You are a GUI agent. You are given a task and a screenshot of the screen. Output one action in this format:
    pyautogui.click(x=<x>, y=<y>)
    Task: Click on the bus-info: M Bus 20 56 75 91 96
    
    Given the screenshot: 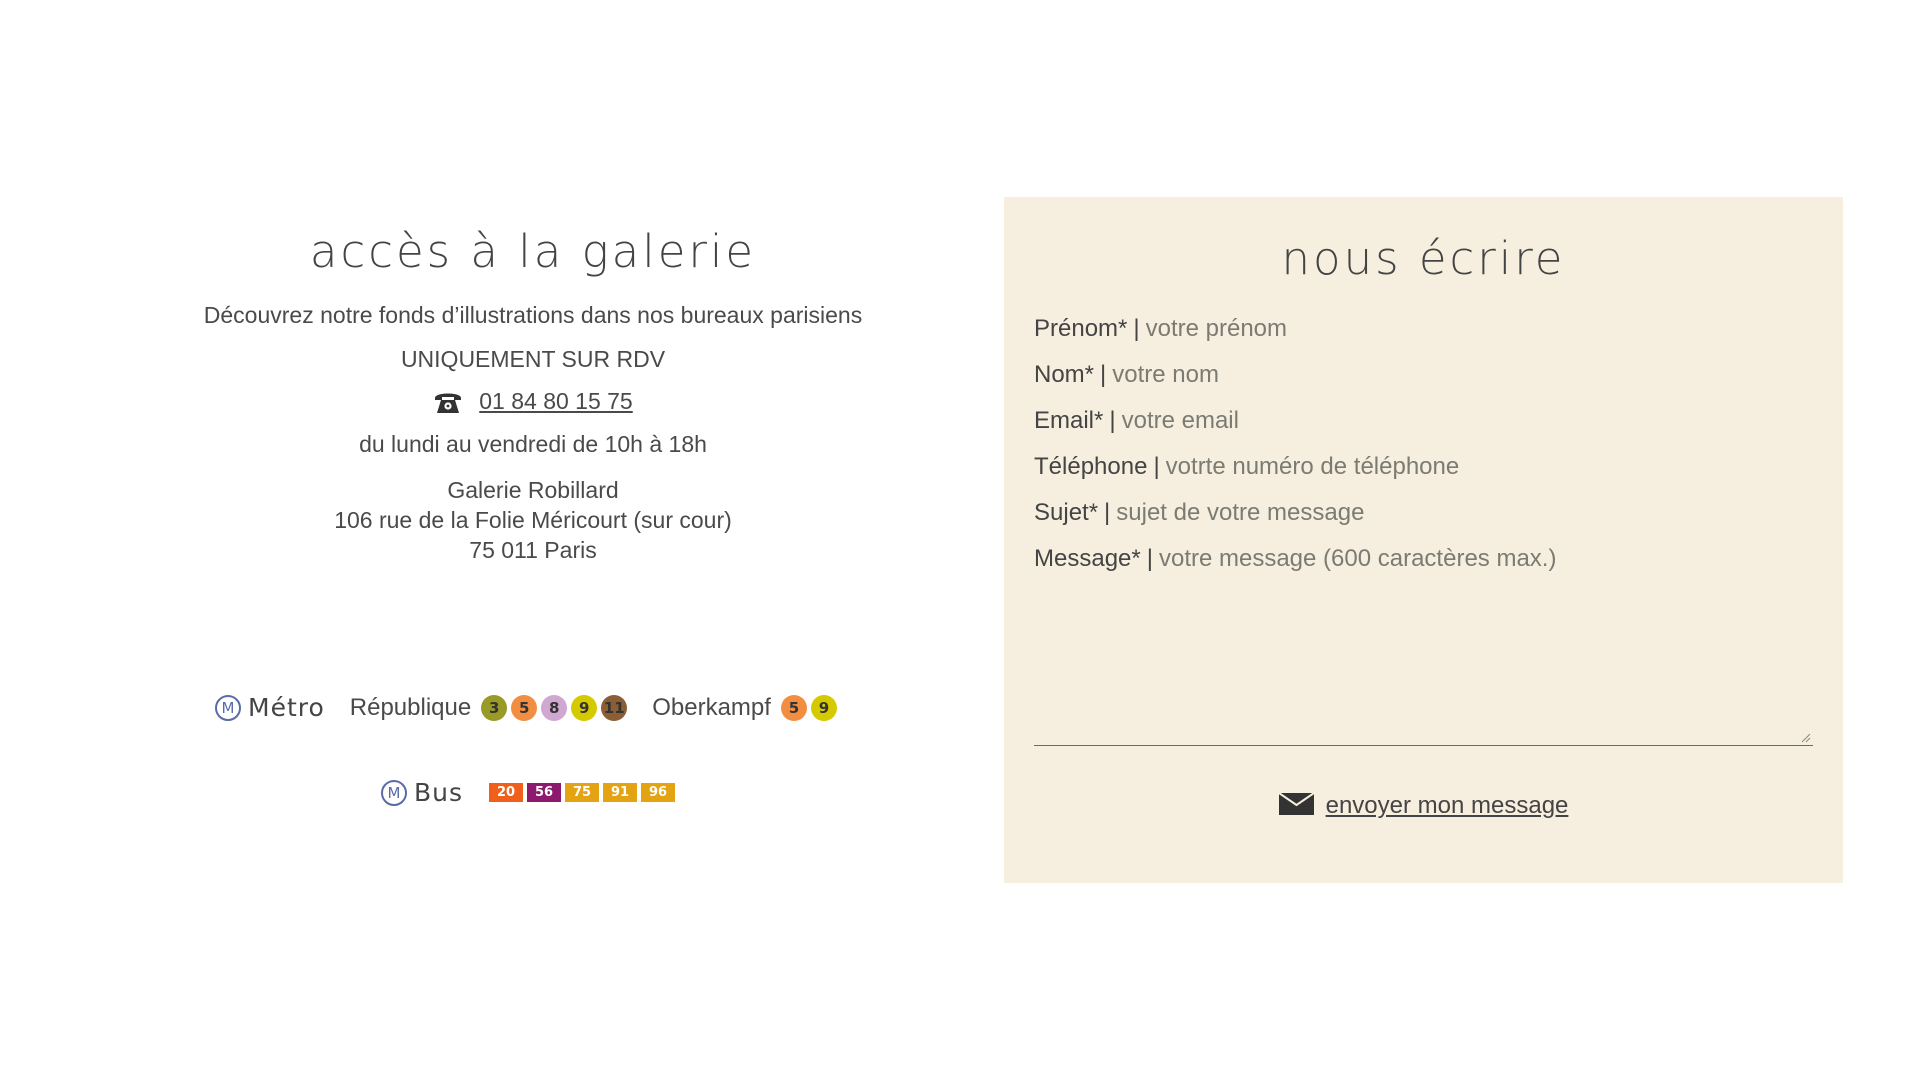 What is the action you would take?
    pyautogui.click(x=530, y=792)
    